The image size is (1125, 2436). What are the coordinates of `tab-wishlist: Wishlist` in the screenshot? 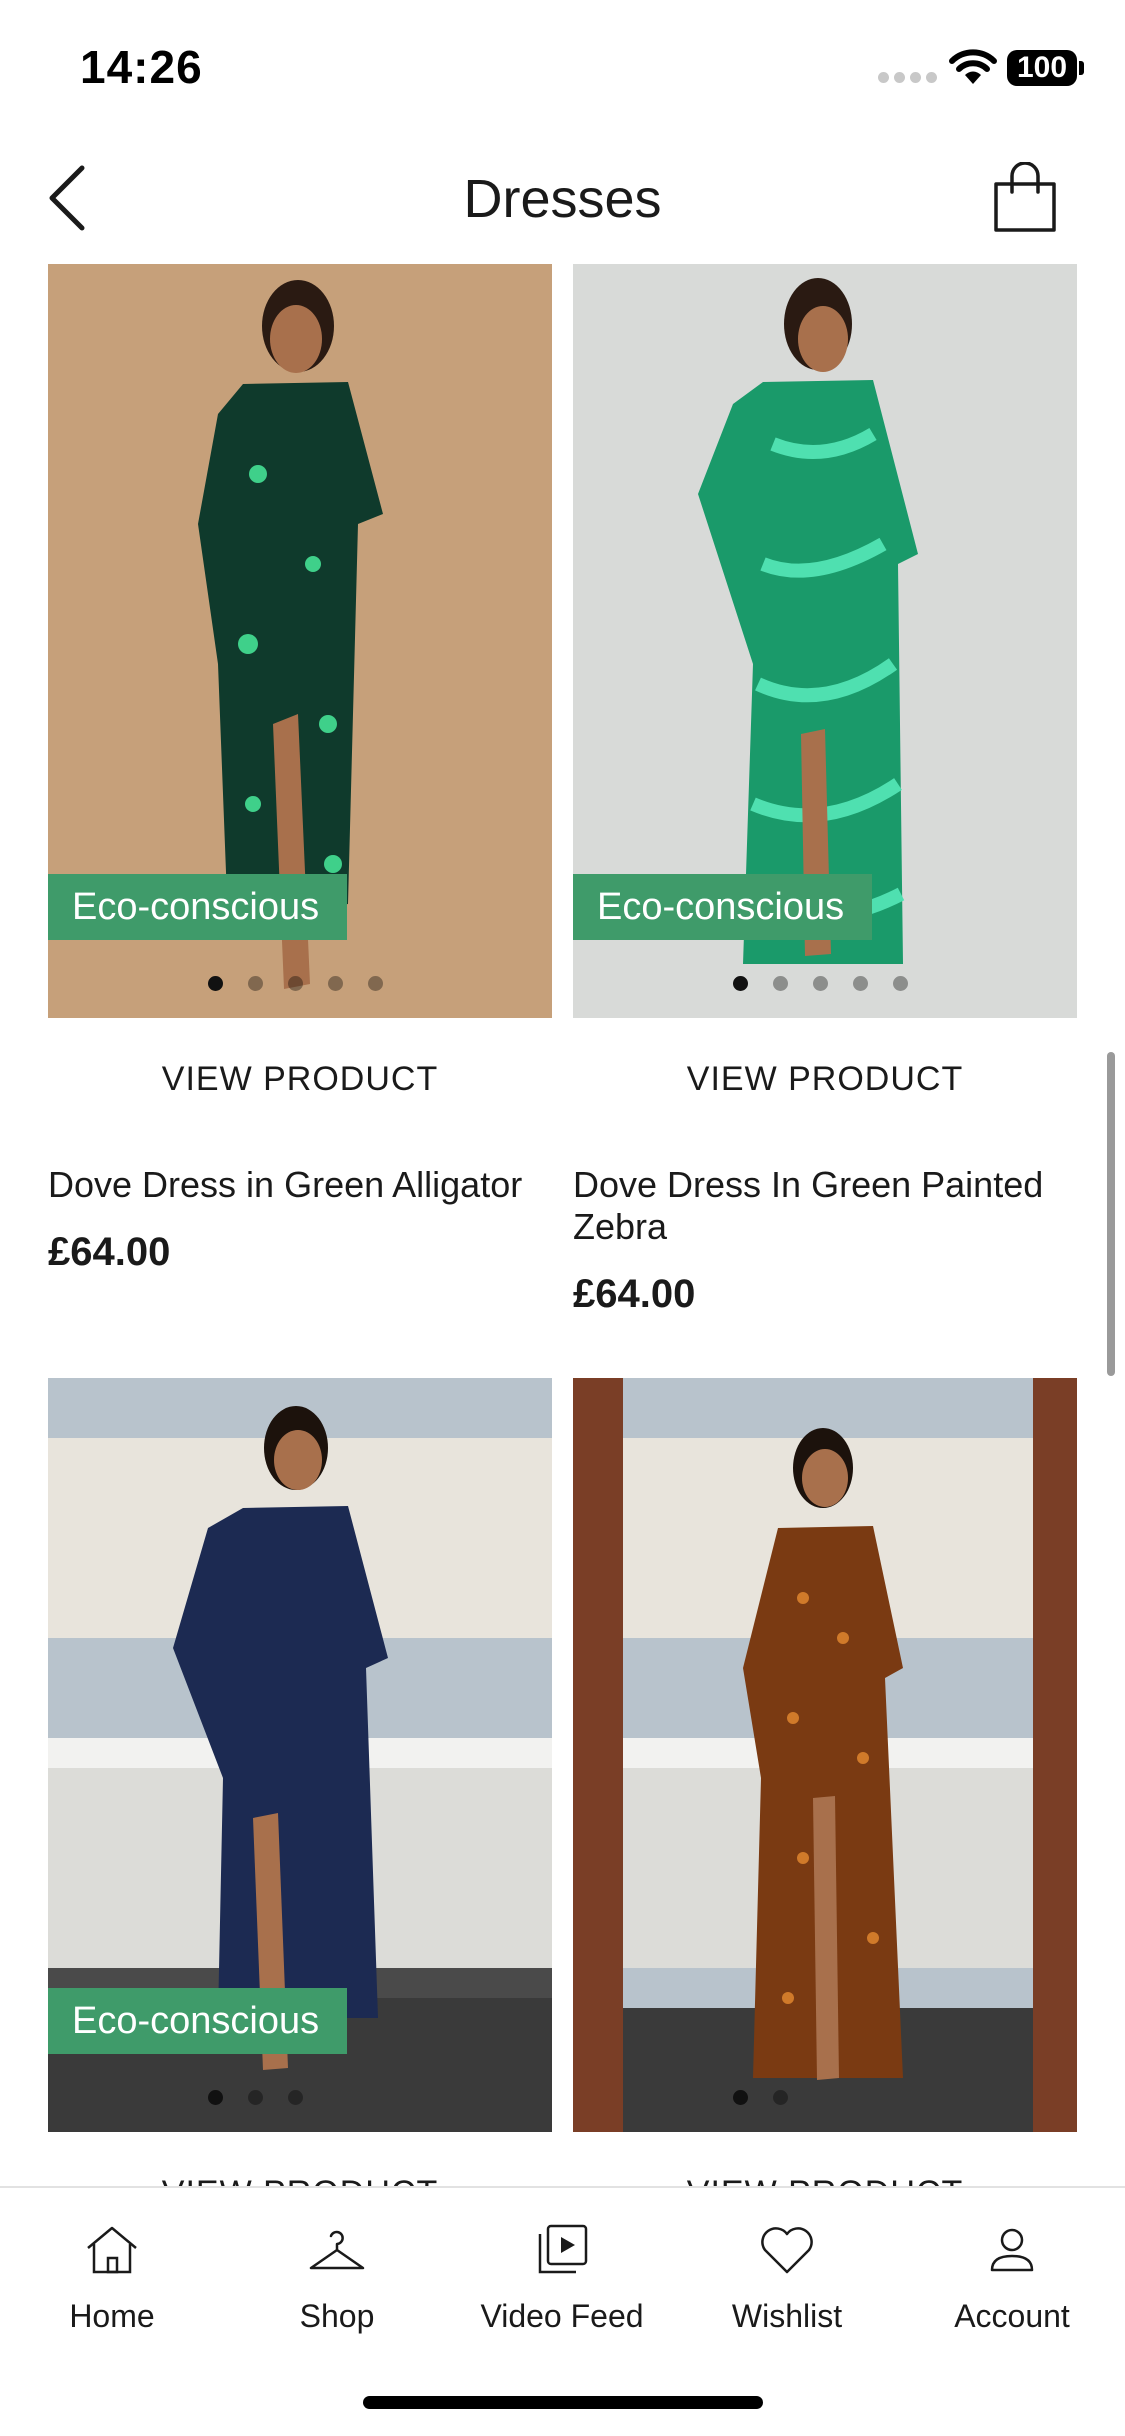 It's located at (787, 2276).